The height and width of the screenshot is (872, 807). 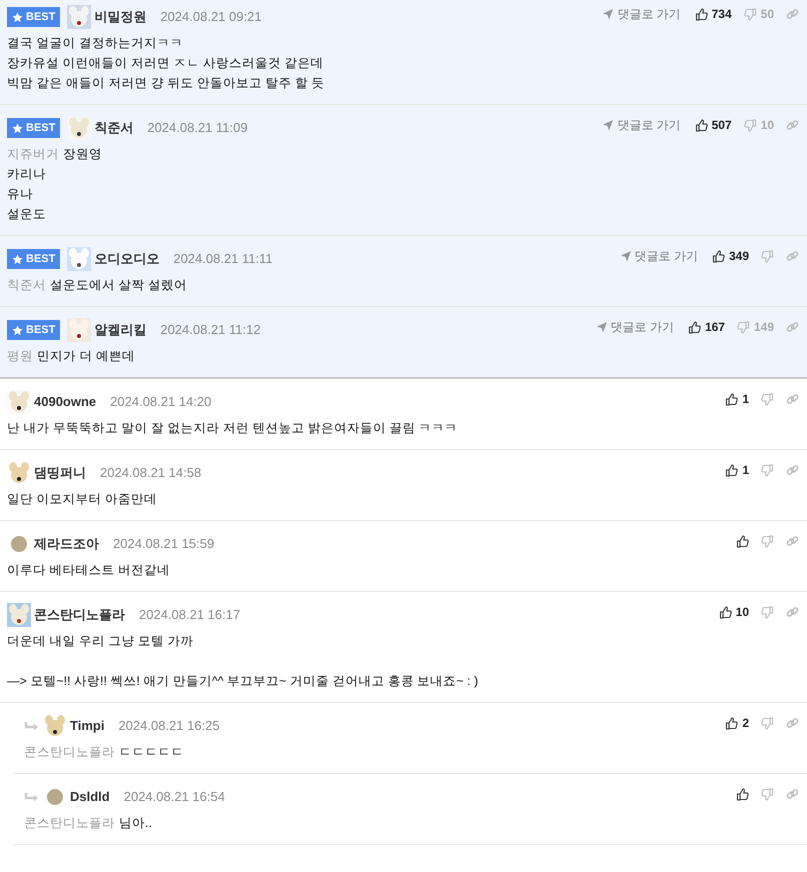 What do you see at coordinates (114, 128) in the screenshot?
I see `nickname: 칙준서` at bounding box center [114, 128].